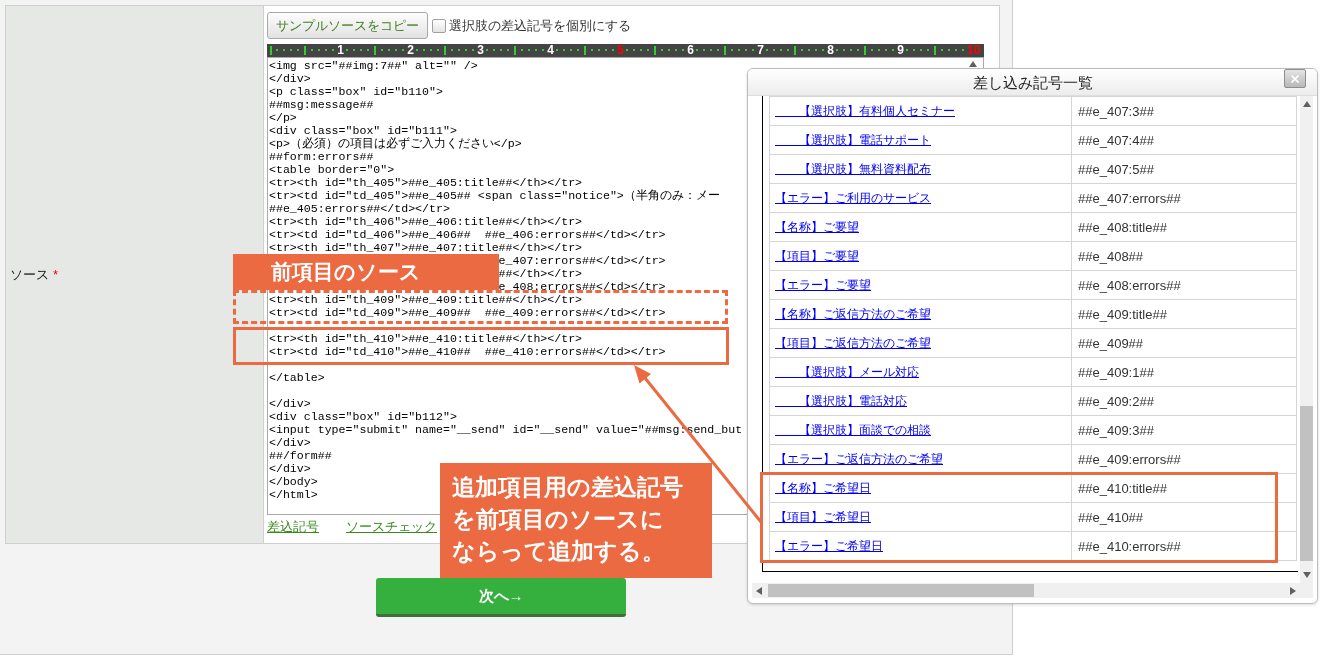 This screenshot has height=660, width=1342. What do you see at coordinates (1293, 590) in the screenshot?
I see `scroll-right-arrow-icon` at bounding box center [1293, 590].